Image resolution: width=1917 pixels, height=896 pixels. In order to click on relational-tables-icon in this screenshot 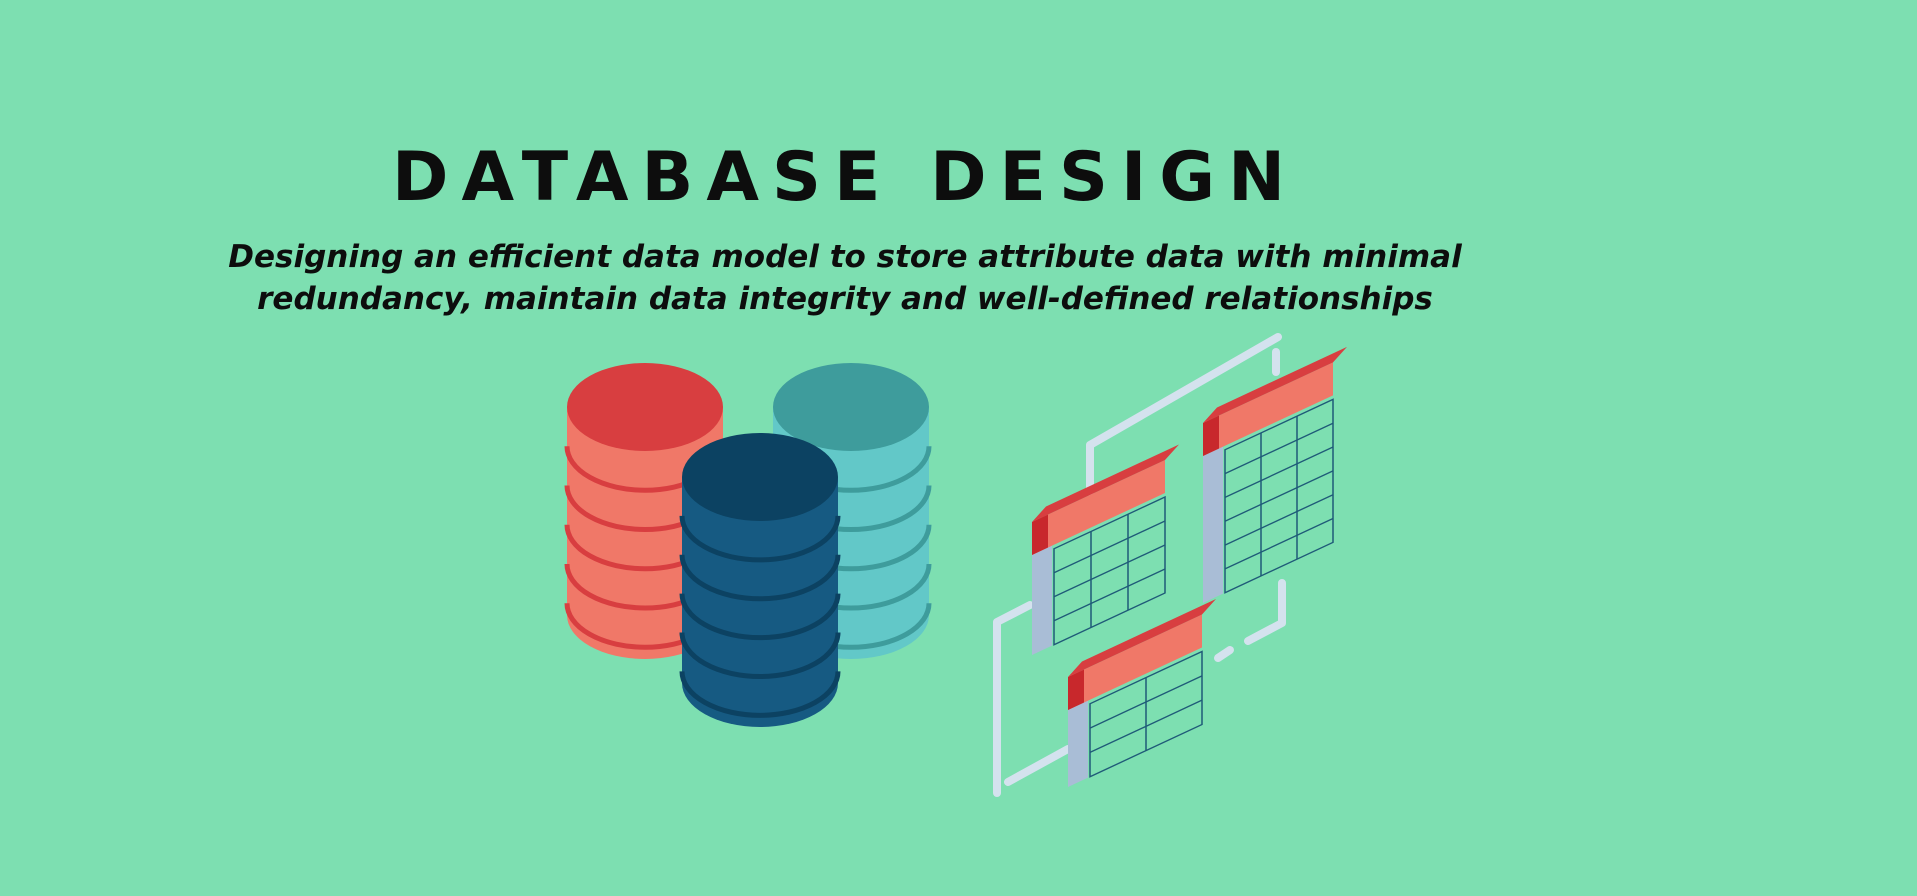, I will do `click(1170, 565)`.